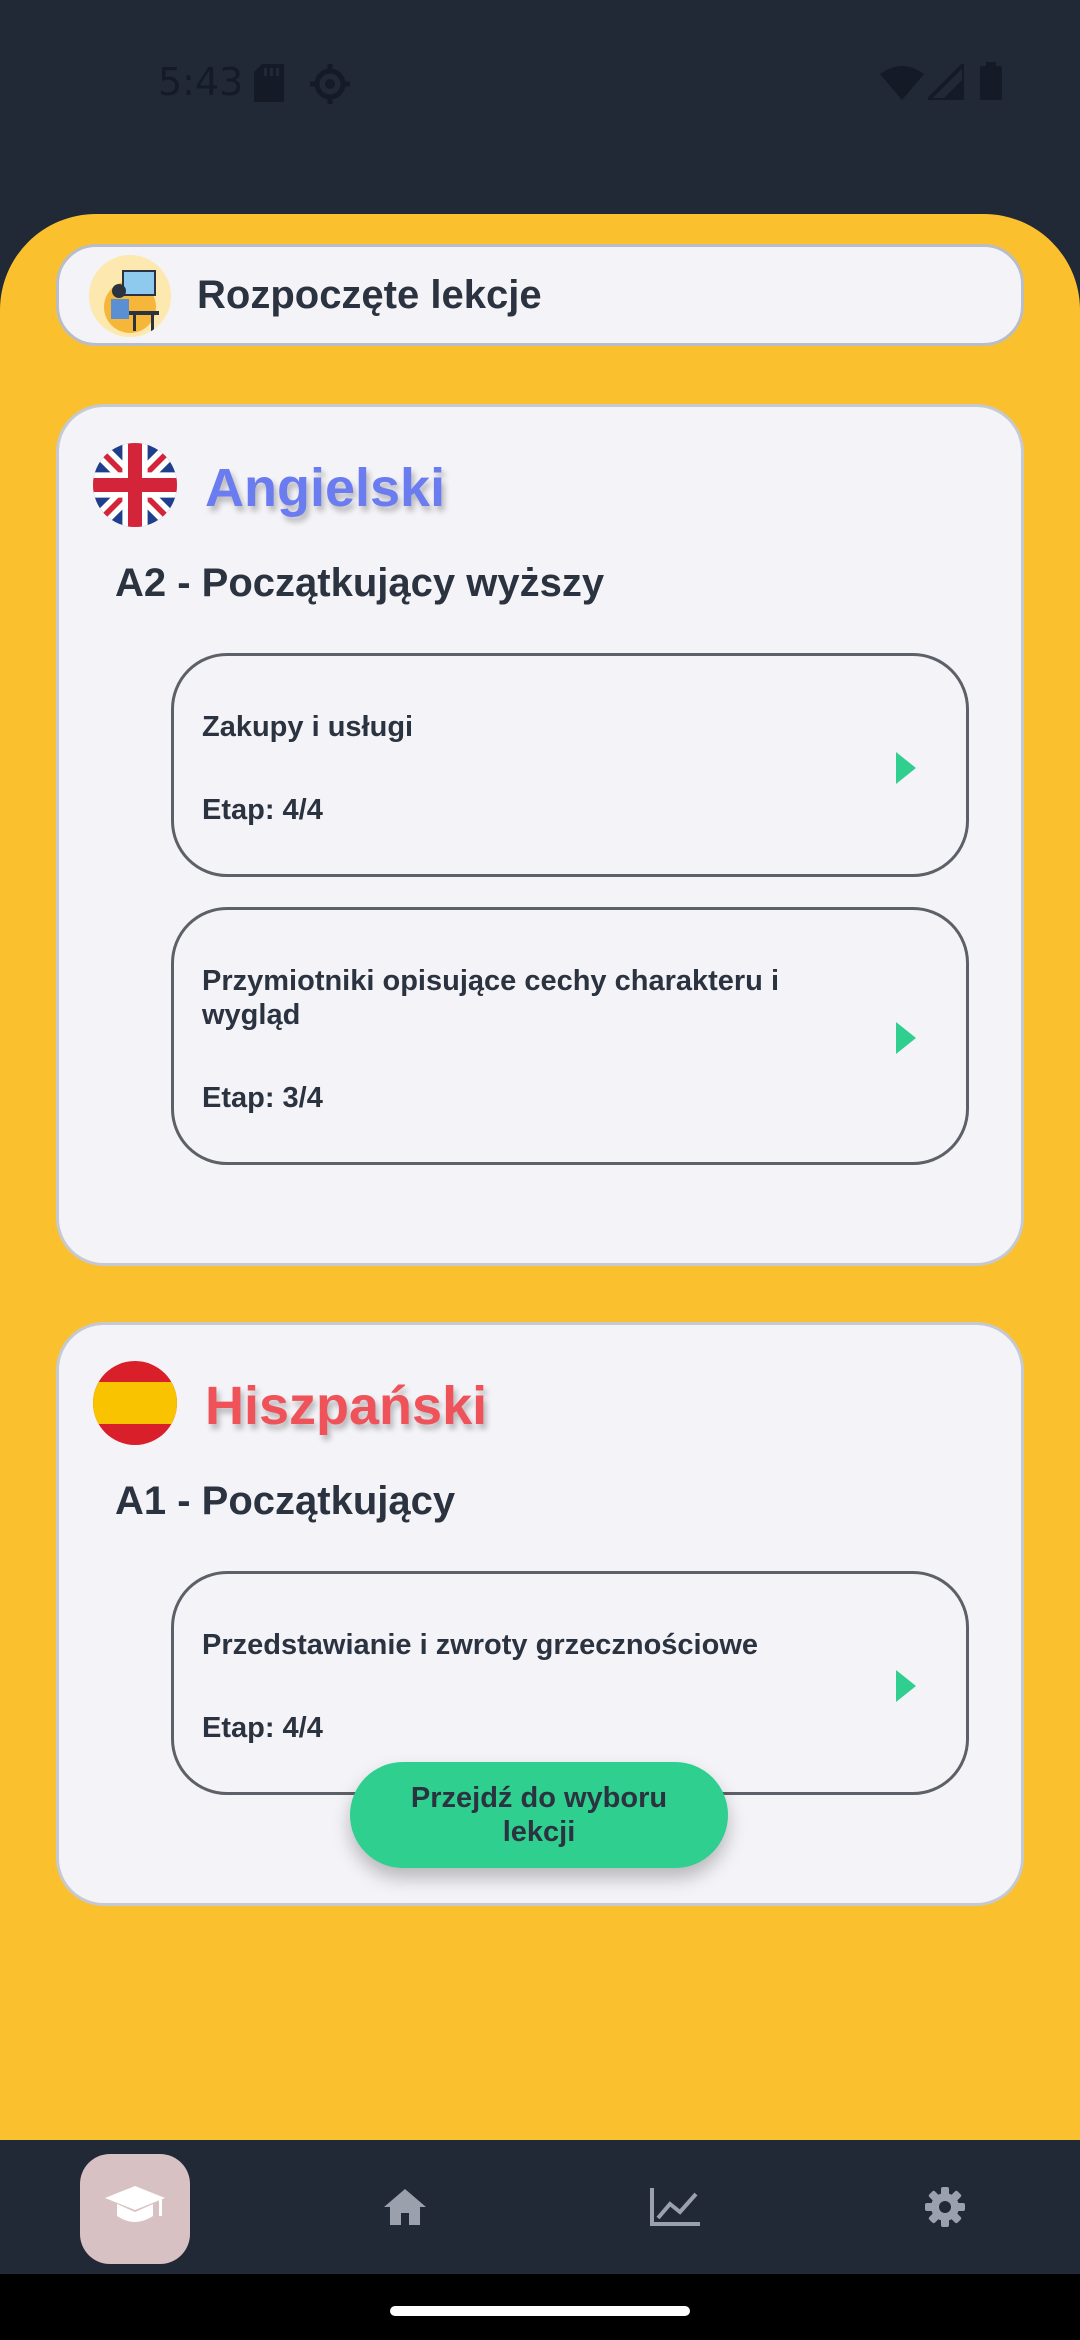 This screenshot has width=1080, height=2340. Describe the element at coordinates (135, 485) in the screenshot. I see `uk-flag-icon` at that location.